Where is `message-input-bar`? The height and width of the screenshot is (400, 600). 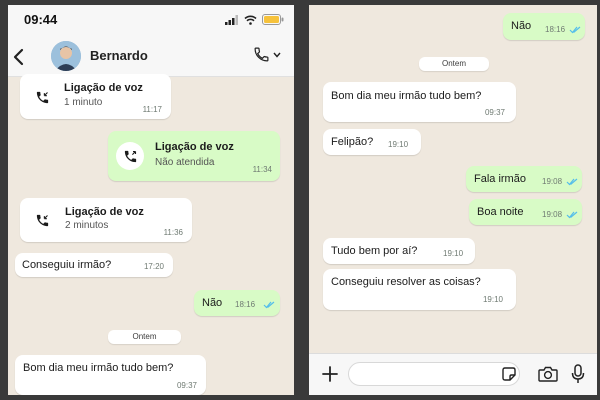
message-input-bar is located at coordinates (453, 374).